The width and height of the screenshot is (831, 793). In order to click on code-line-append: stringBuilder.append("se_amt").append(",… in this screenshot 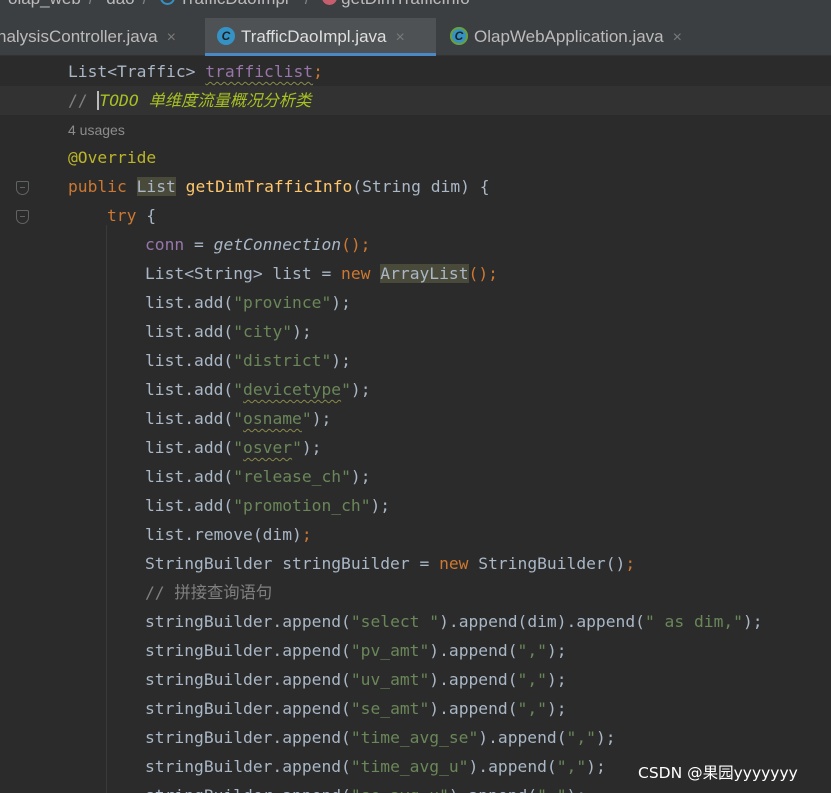, I will do `click(356, 708)`.